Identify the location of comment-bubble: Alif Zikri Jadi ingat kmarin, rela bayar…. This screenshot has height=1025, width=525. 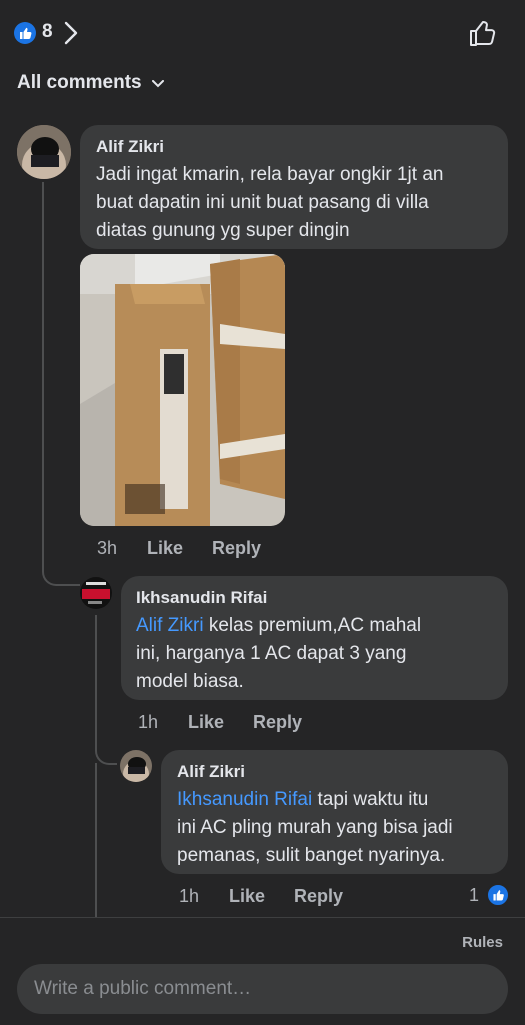
(294, 187).